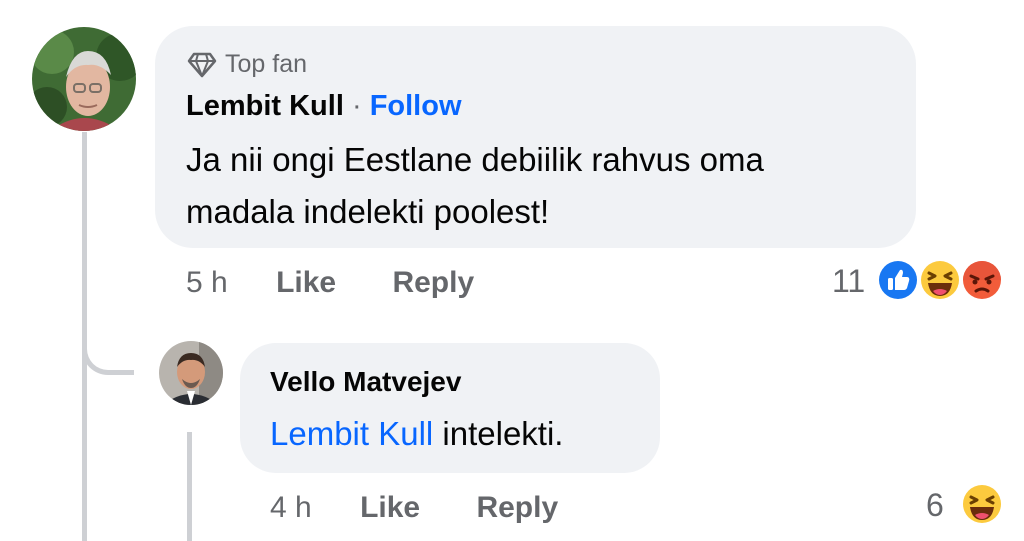 This screenshot has height=541, width=1024. What do you see at coordinates (982, 280) in the screenshot?
I see `angry-icon` at bounding box center [982, 280].